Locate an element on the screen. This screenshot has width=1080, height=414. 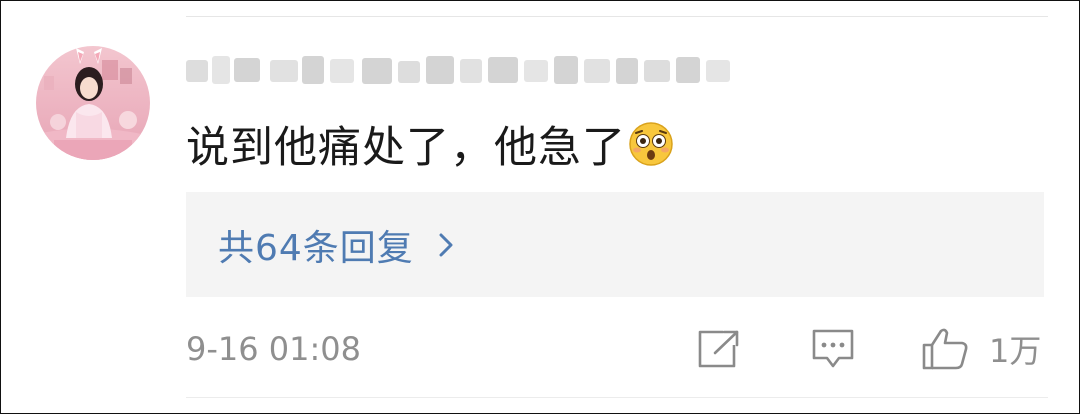
reply-count-link: 共64条回复 is located at coordinates (316, 245).